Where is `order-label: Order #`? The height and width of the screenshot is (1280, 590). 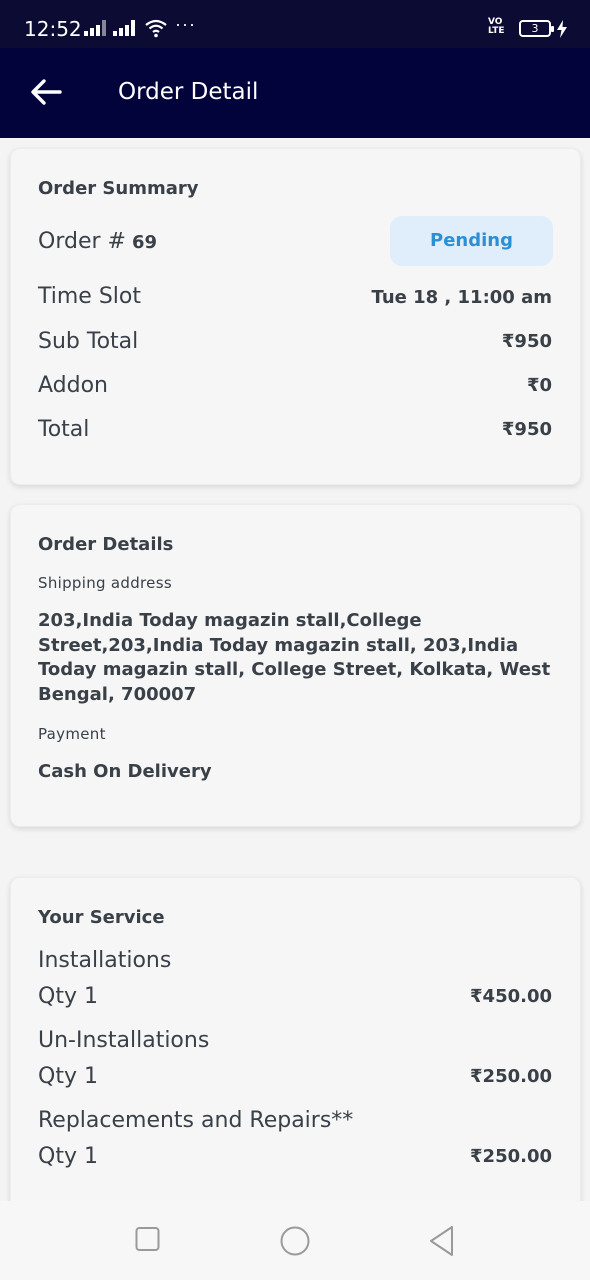 order-label: Order # is located at coordinates (82, 241).